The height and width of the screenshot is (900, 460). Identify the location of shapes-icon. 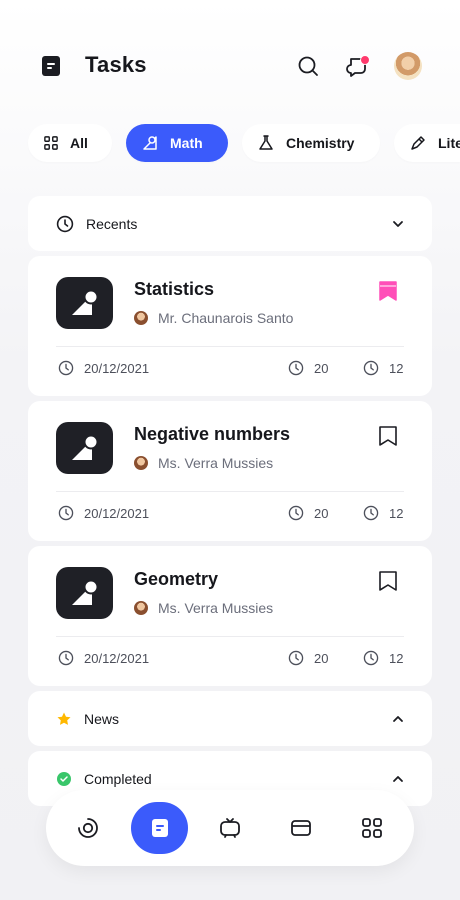
(150, 143).